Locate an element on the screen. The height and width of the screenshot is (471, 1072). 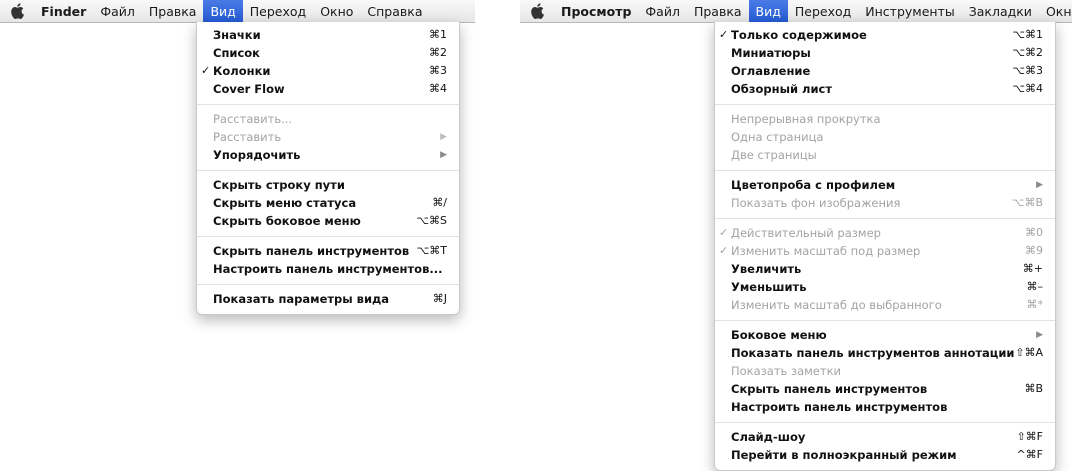
menu-item-оглавление: Оглавление ⌥⌘3 is located at coordinates (885, 71).